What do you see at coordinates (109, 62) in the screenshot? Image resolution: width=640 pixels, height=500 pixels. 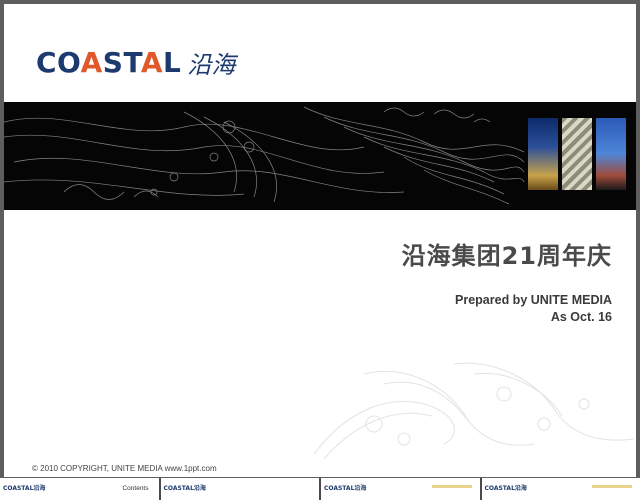 I see `logo-wordmark: COASTAL` at bounding box center [109, 62].